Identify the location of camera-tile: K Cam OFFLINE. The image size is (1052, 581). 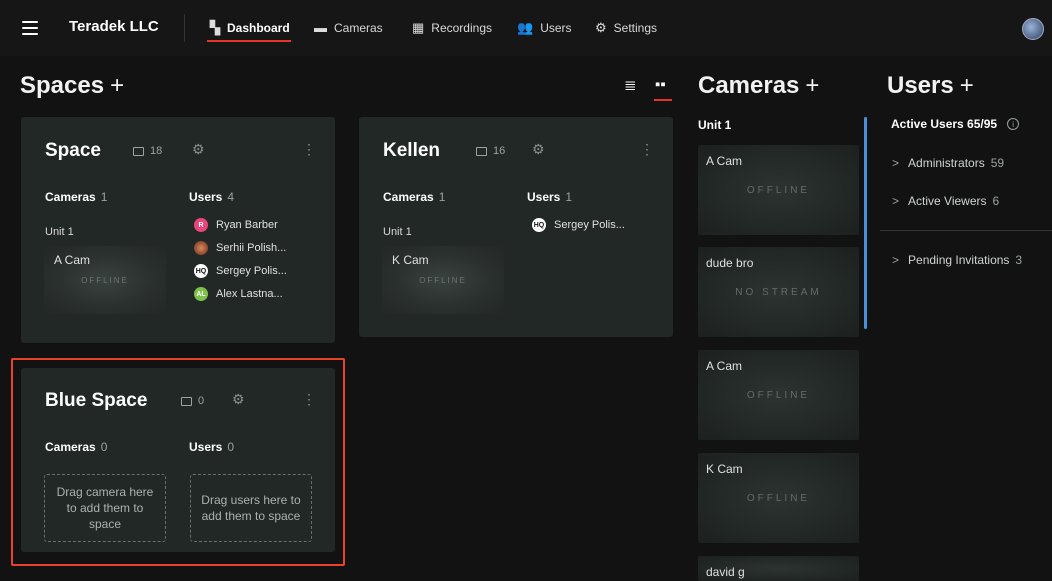
(778, 498).